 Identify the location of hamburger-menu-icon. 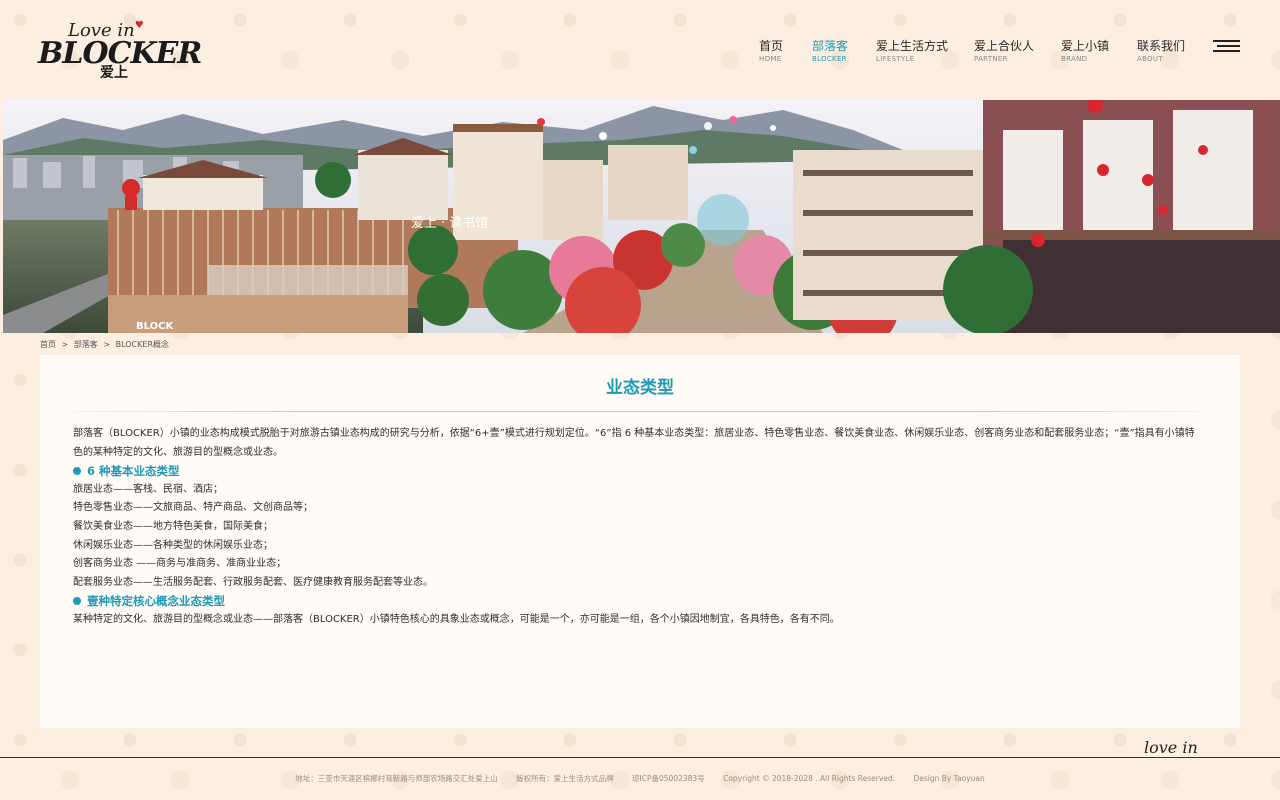
(1226, 46).